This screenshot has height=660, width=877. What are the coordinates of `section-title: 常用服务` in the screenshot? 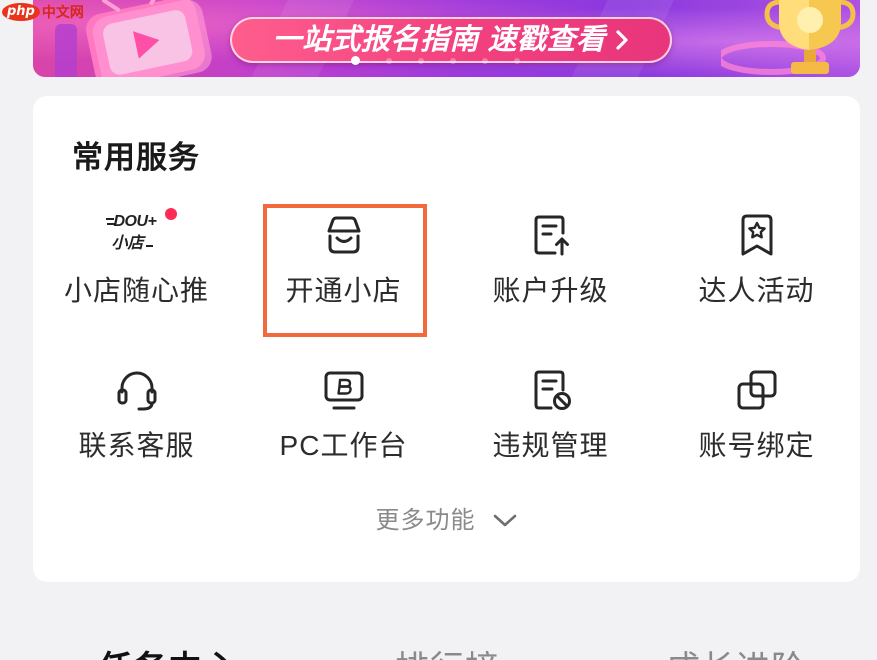 It's located at (136, 157).